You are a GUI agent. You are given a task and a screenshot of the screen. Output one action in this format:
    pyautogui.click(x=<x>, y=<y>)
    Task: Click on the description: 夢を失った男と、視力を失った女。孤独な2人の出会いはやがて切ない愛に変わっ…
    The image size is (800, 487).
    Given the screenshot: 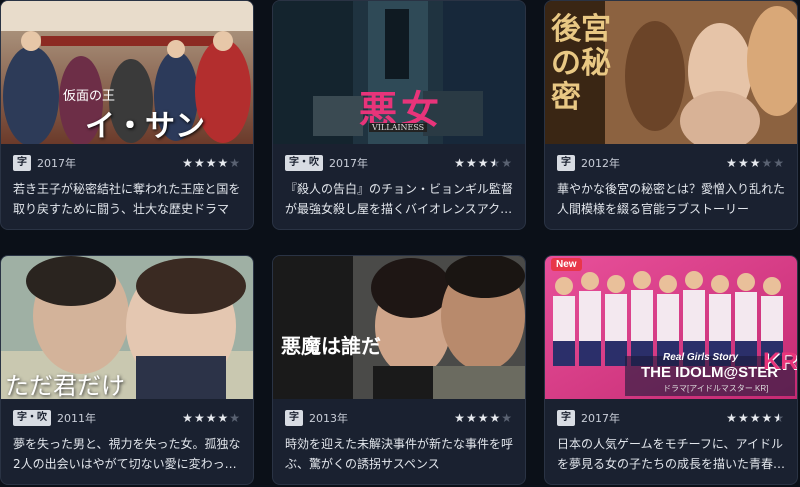 What is the action you would take?
    pyautogui.click(x=127, y=454)
    